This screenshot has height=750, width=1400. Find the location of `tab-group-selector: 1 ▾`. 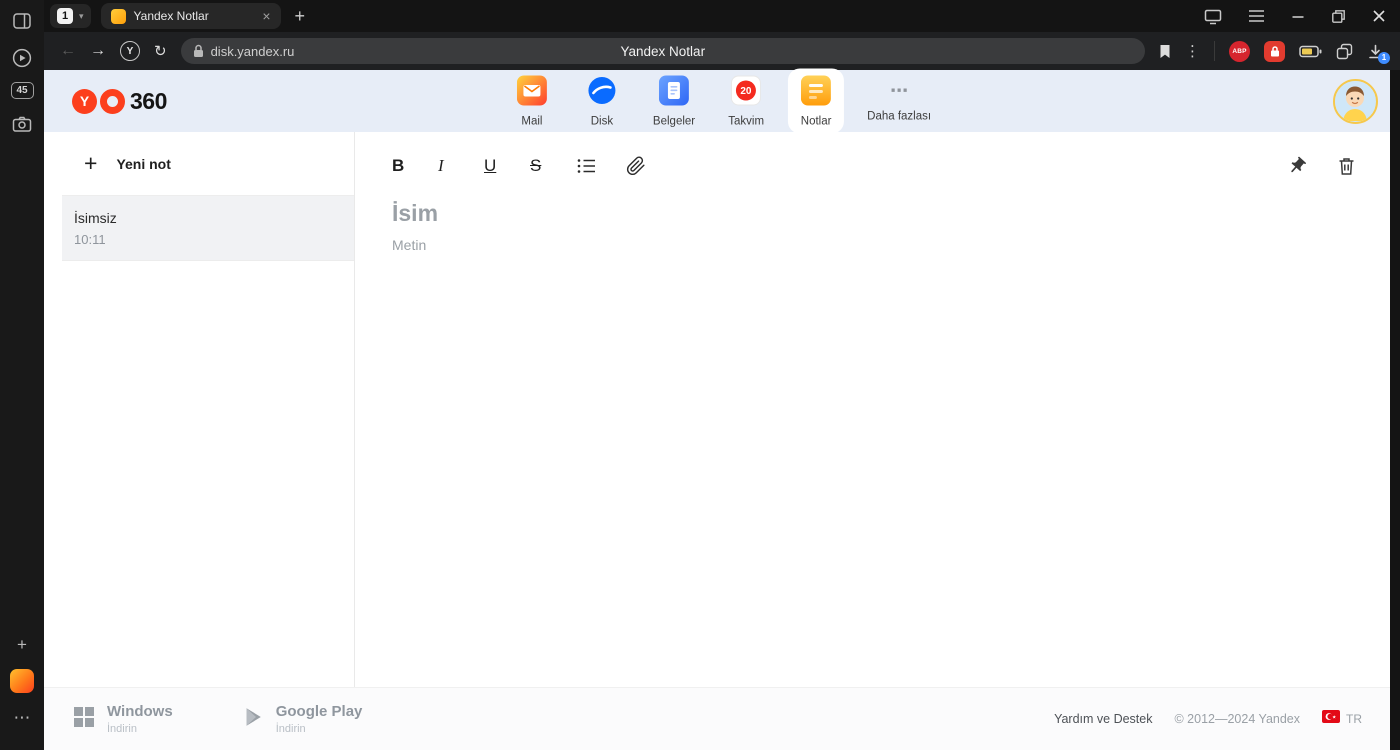

tab-group-selector: 1 ▾ is located at coordinates (70, 16).